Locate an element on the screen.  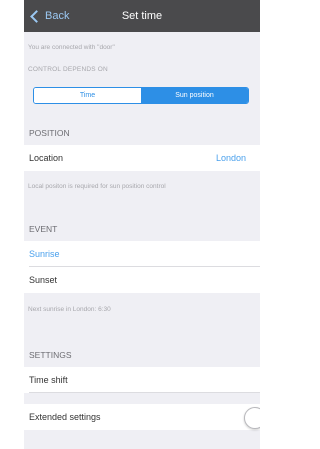
extended-settings-label: Extended settings is located at coordinates (65, 417).